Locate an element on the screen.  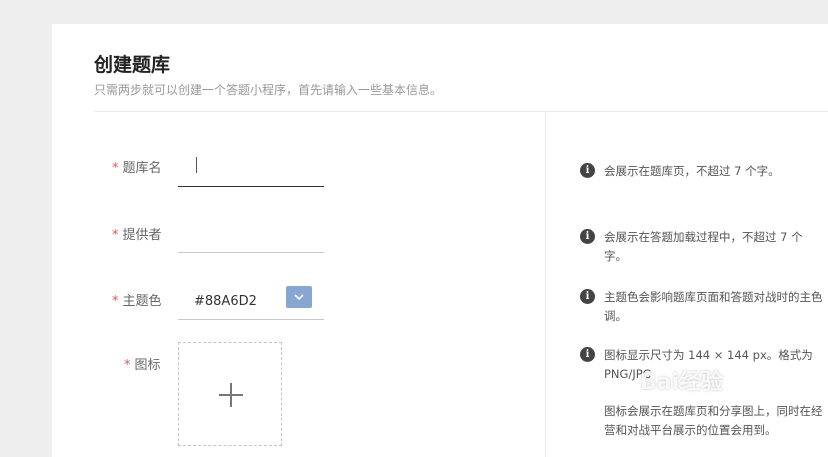
bank-name-input is located at coordinates (251, 171).